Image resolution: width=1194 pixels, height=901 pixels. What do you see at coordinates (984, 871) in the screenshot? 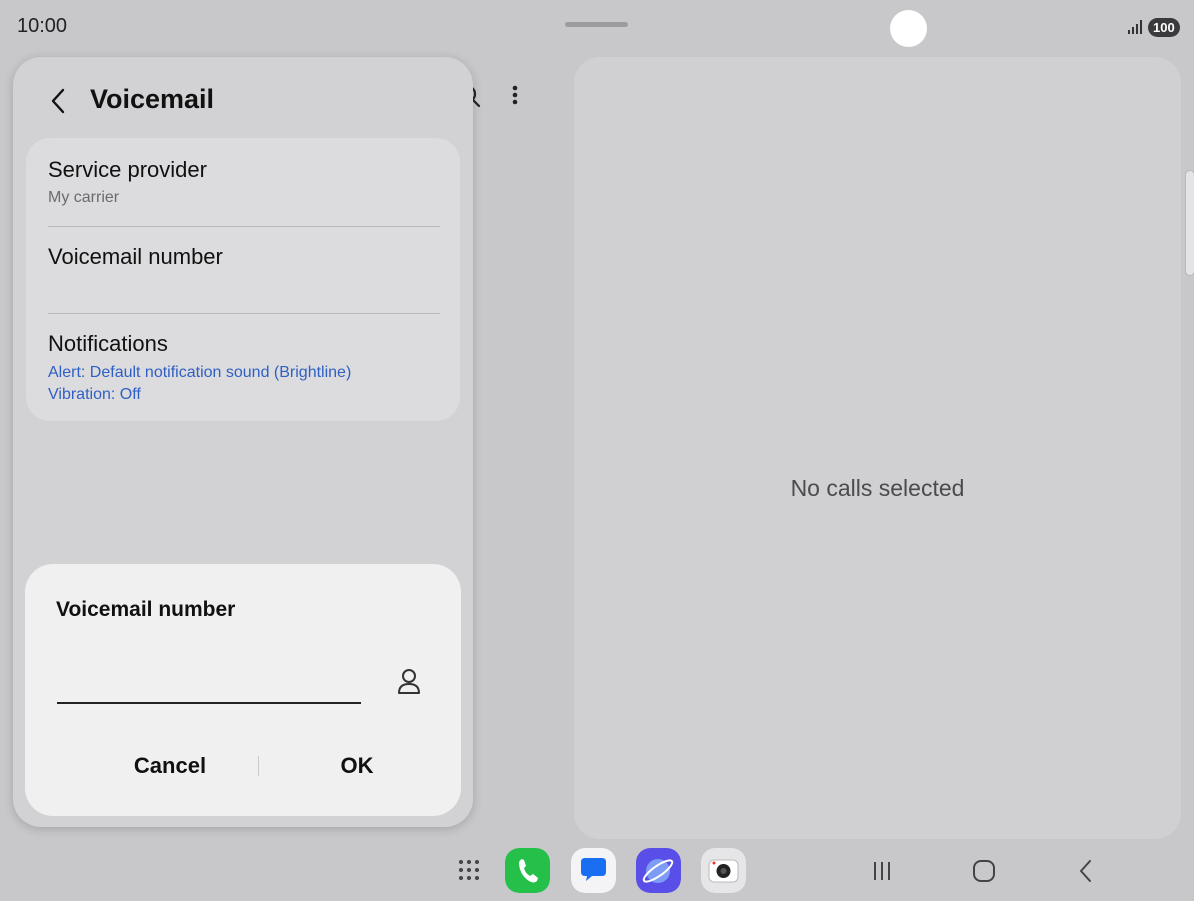
I see `home-icon` at bounding box center [984, 871].